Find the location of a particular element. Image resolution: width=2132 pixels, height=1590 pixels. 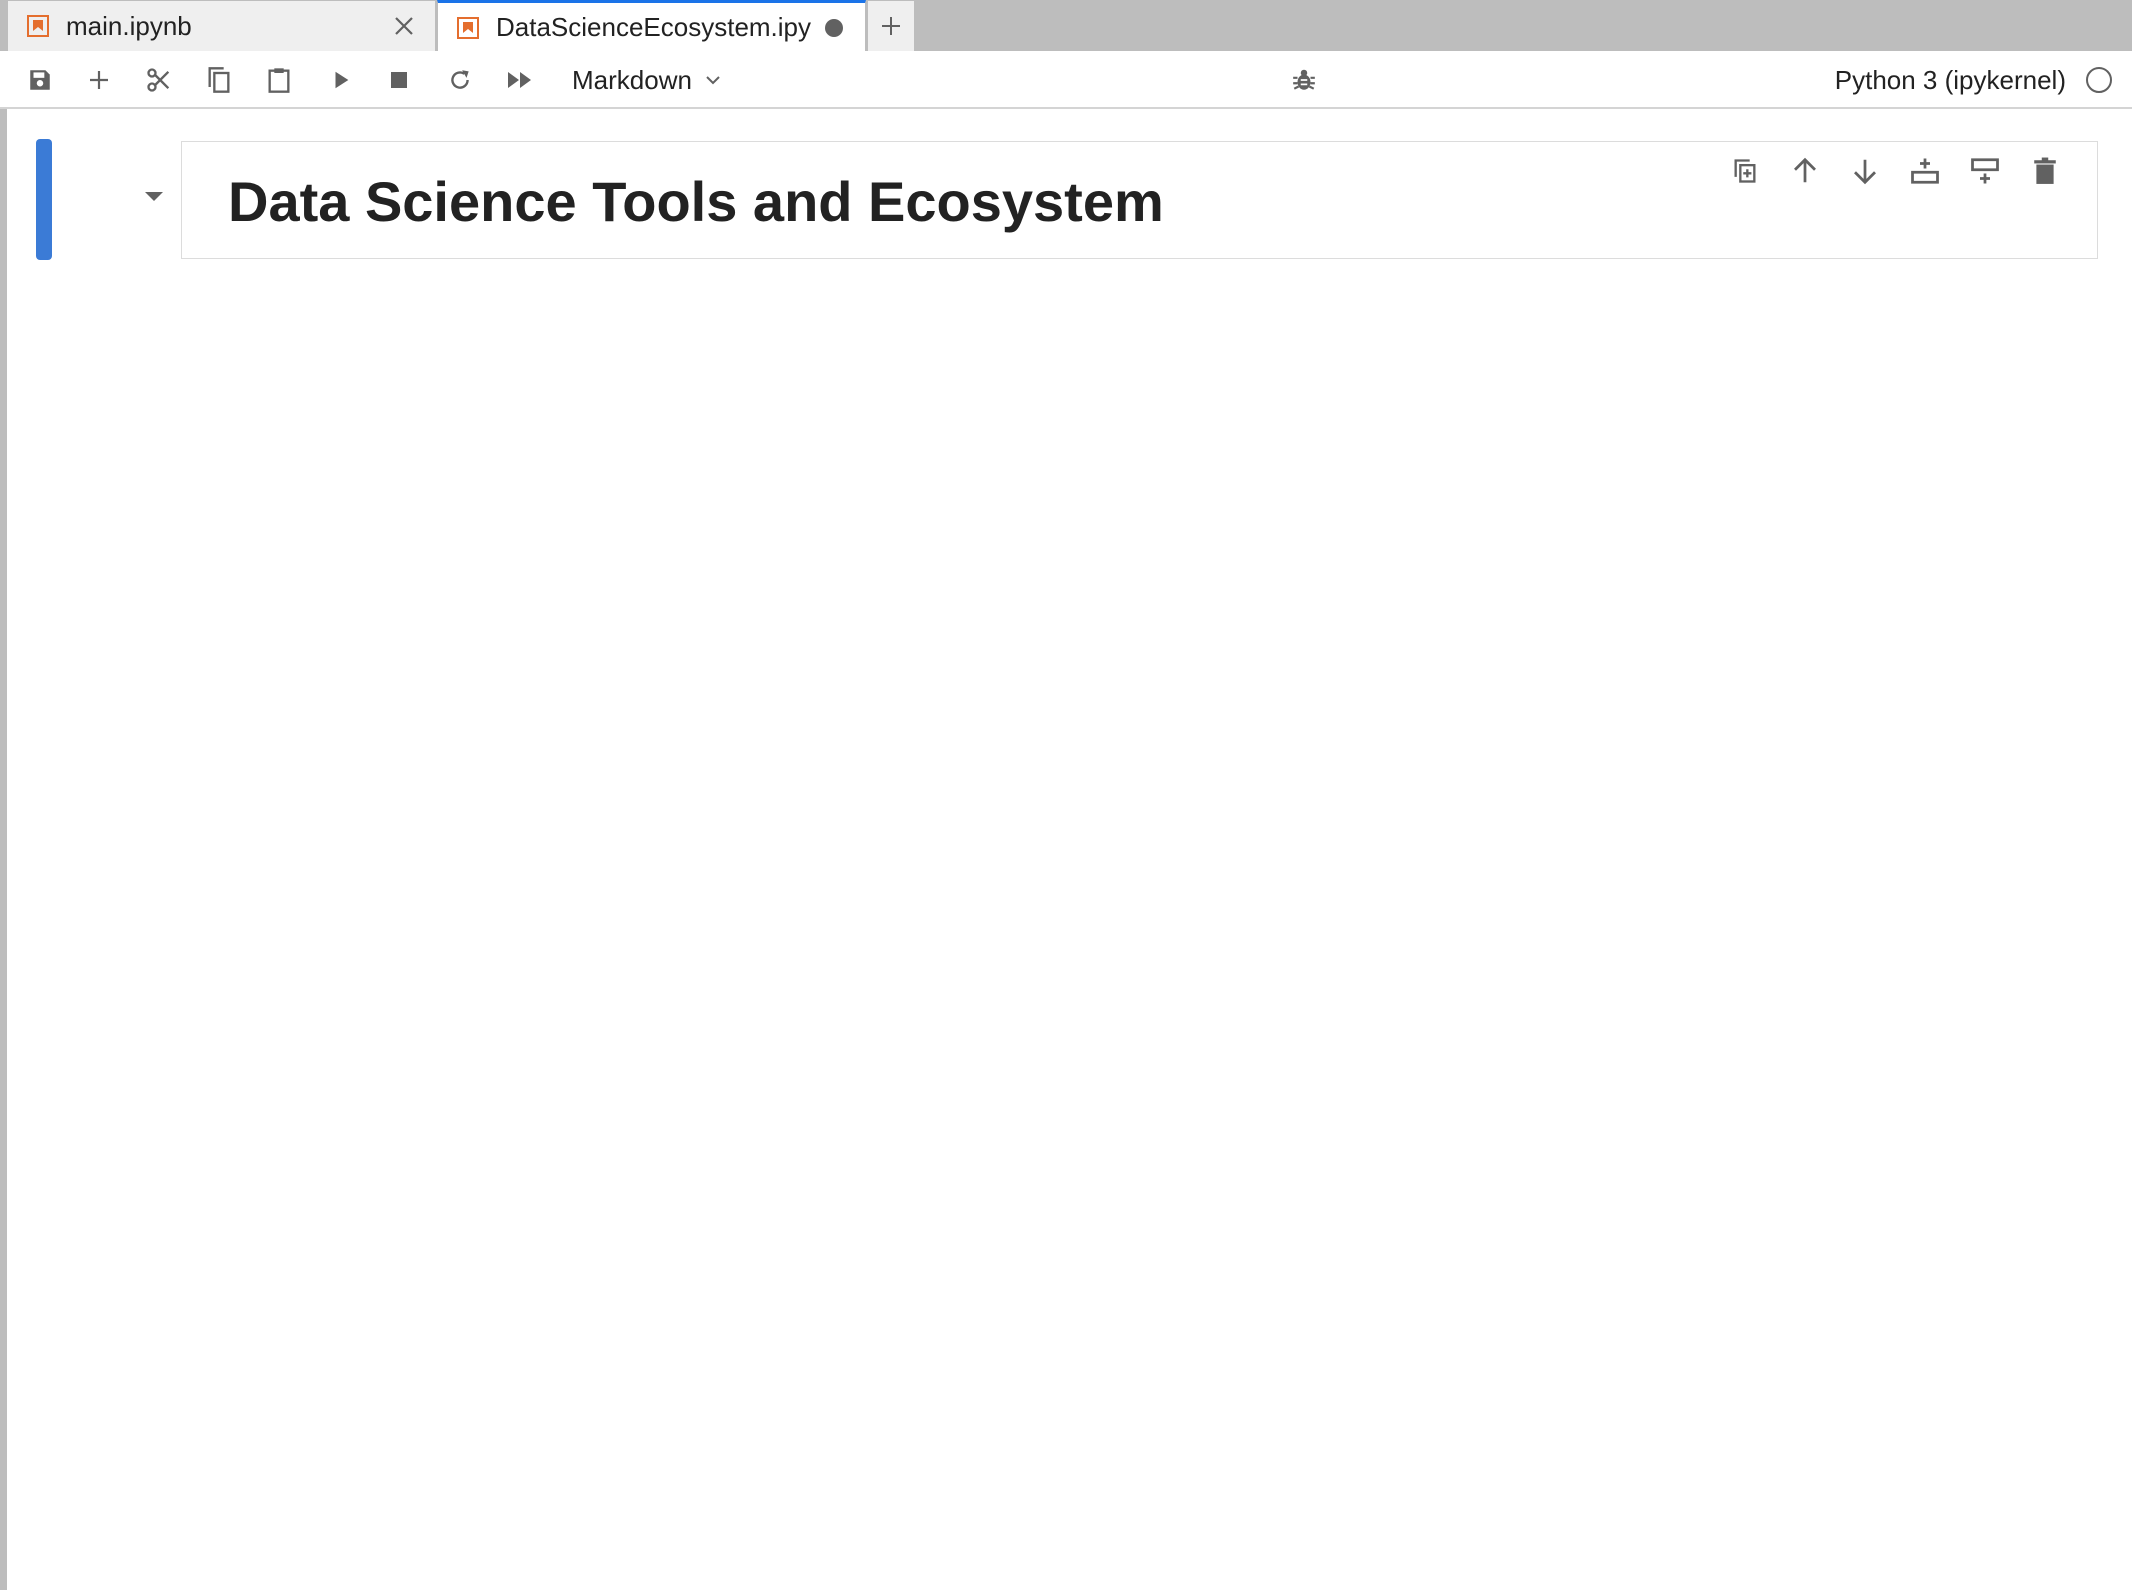

tab-label: main.ipynb is located at coordinates (129, 25).